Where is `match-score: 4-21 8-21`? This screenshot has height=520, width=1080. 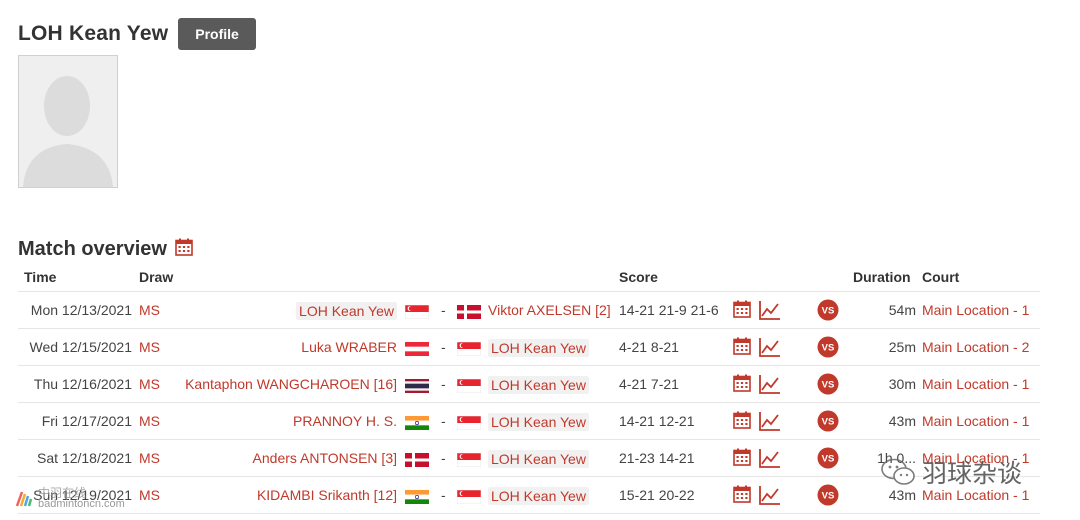
match-score: 4-21 8-21 is located at coordinates (649, 347).